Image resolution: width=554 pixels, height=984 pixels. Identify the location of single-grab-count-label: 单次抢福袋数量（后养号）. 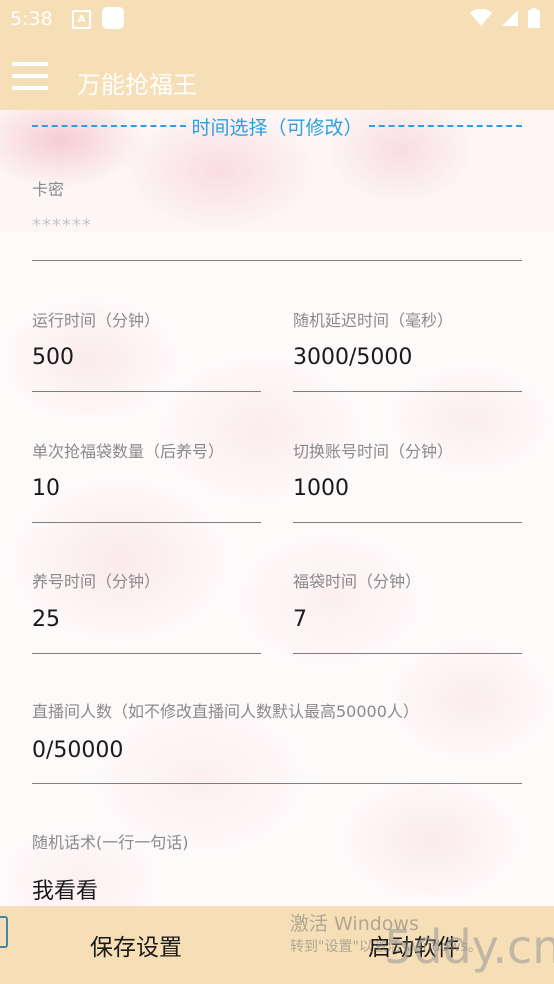
(128, 451).